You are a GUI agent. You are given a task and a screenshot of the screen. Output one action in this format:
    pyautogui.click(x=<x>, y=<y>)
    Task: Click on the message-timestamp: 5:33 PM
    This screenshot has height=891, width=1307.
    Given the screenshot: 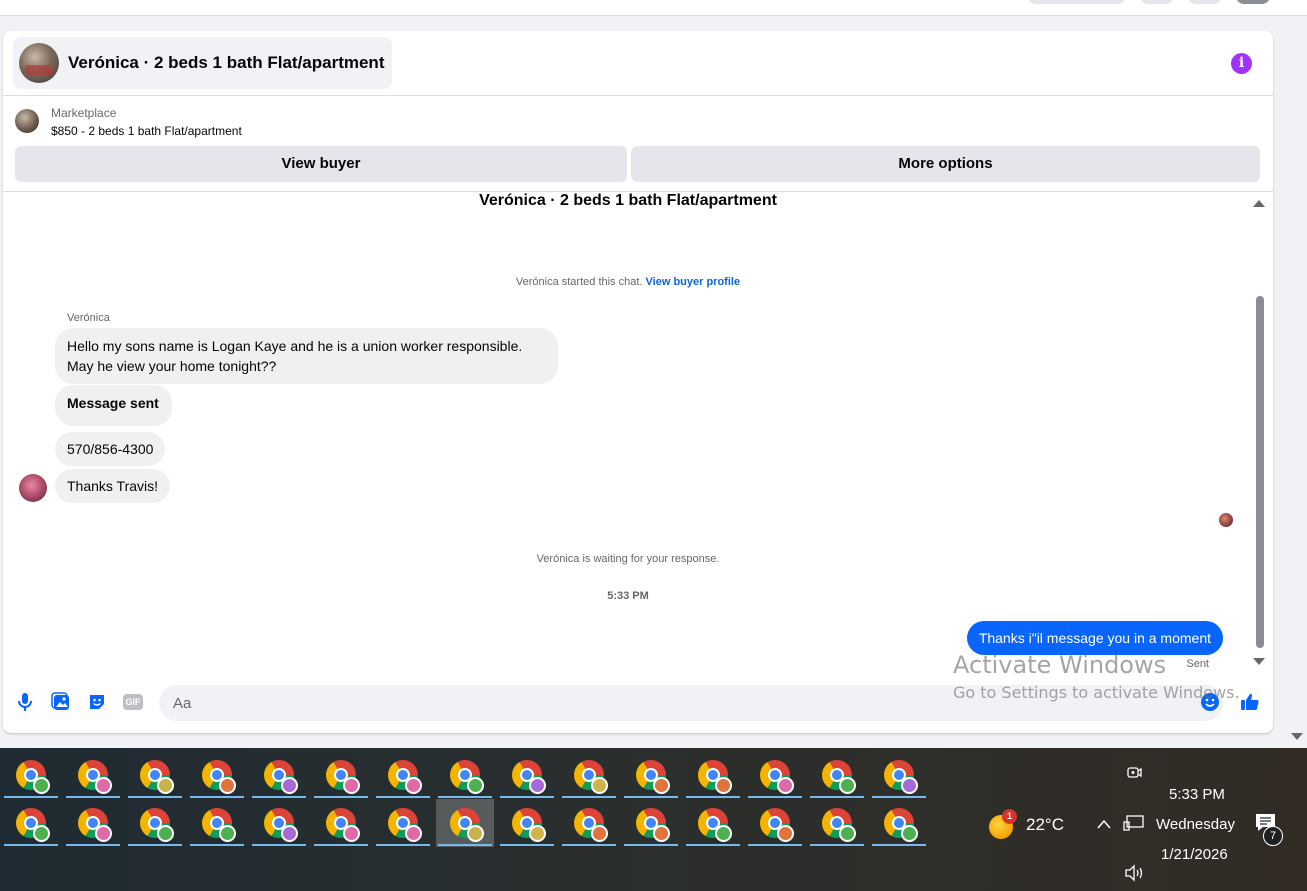 What is the action you would take?
    pyautogui.click(x=628, y=596)
    